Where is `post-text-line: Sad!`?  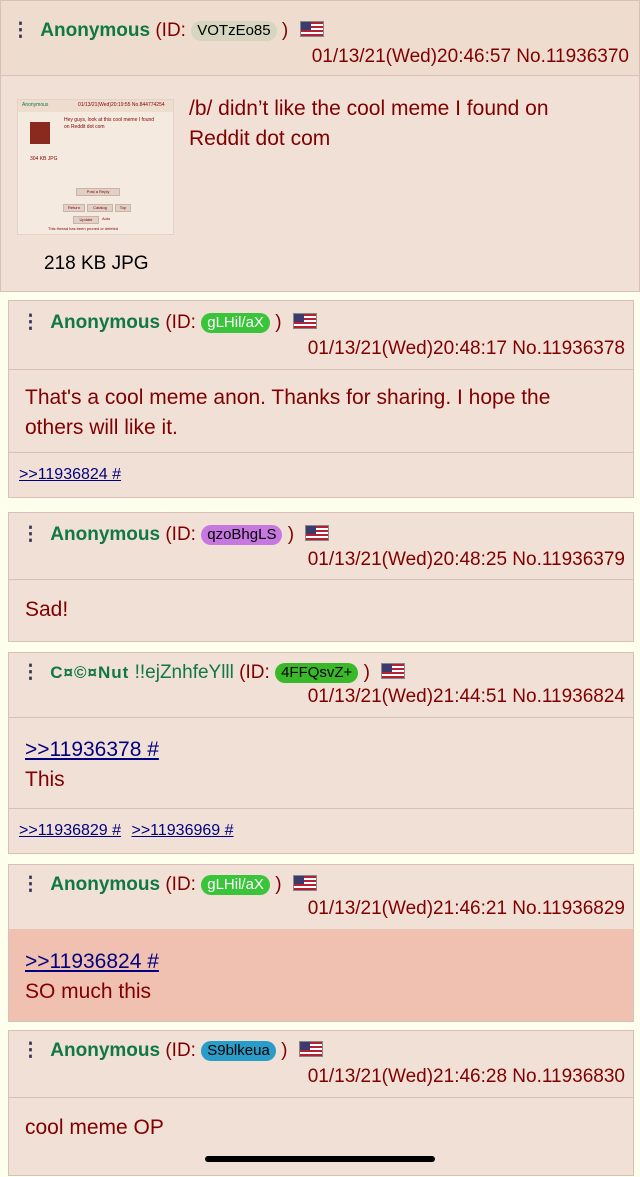
post-text-line: Sad! is located at coordinates (47, 609).